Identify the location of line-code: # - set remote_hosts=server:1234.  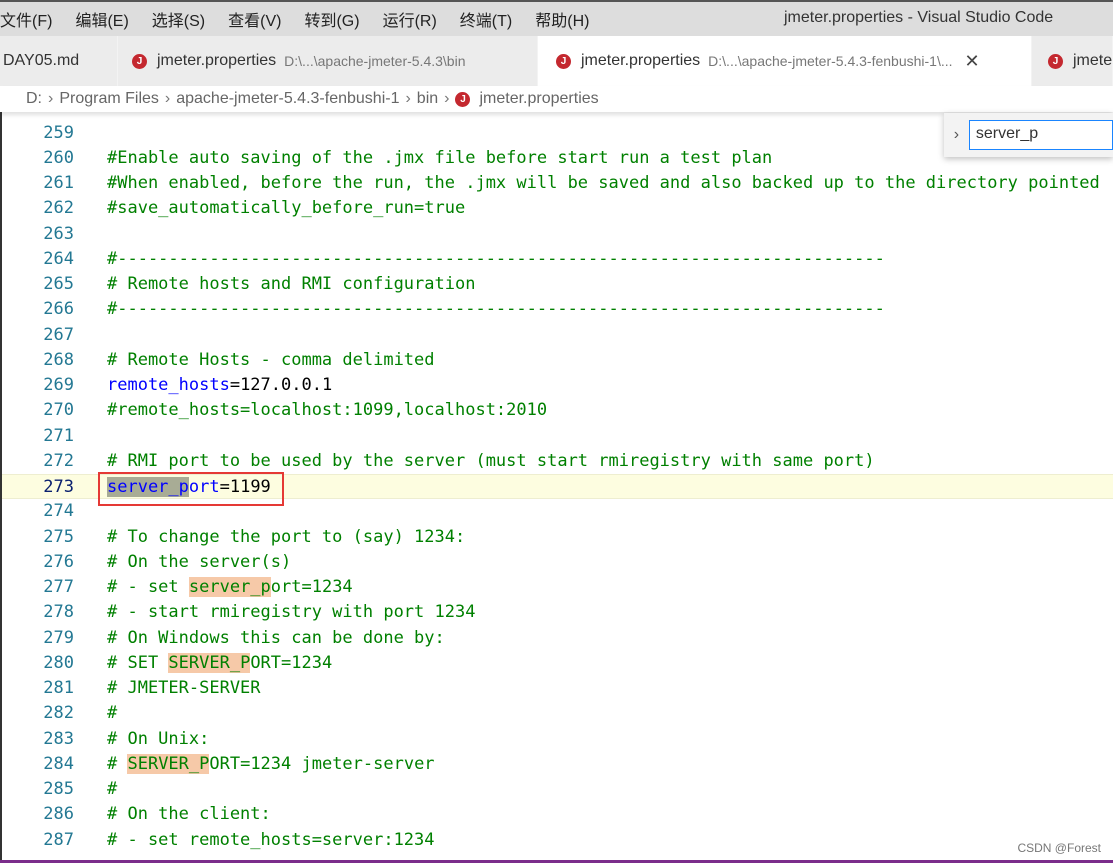
(271, 840).